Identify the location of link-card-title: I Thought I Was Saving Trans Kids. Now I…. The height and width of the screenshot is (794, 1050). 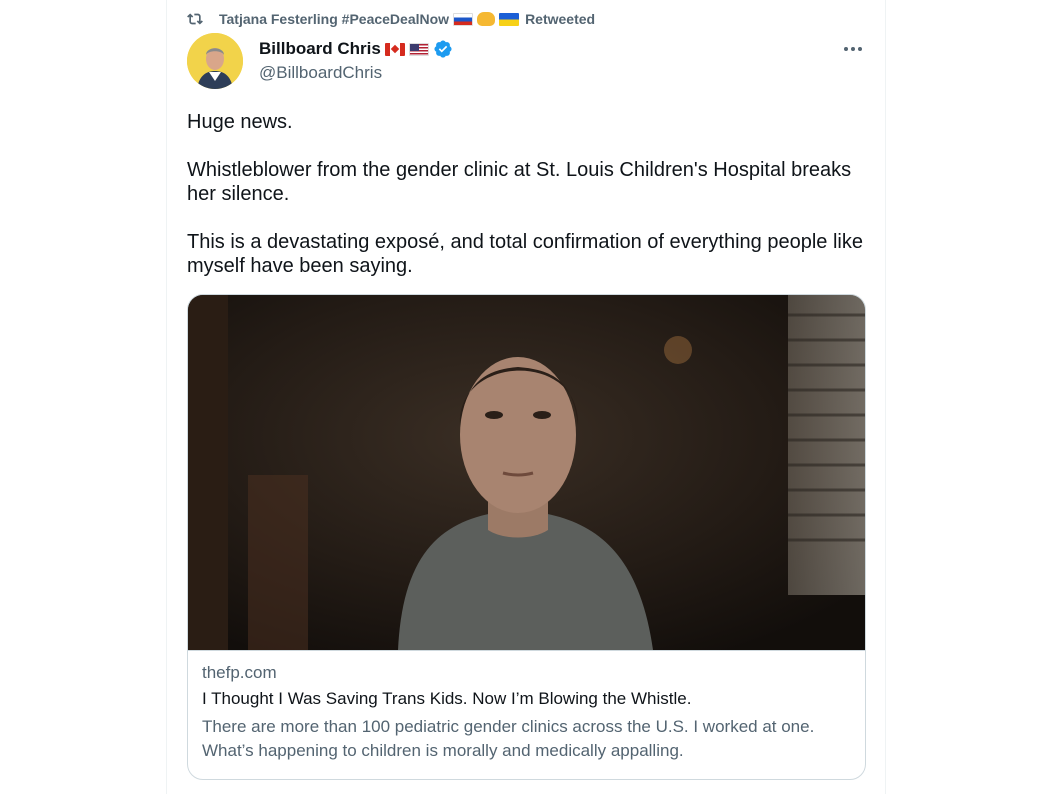
(446, 699).